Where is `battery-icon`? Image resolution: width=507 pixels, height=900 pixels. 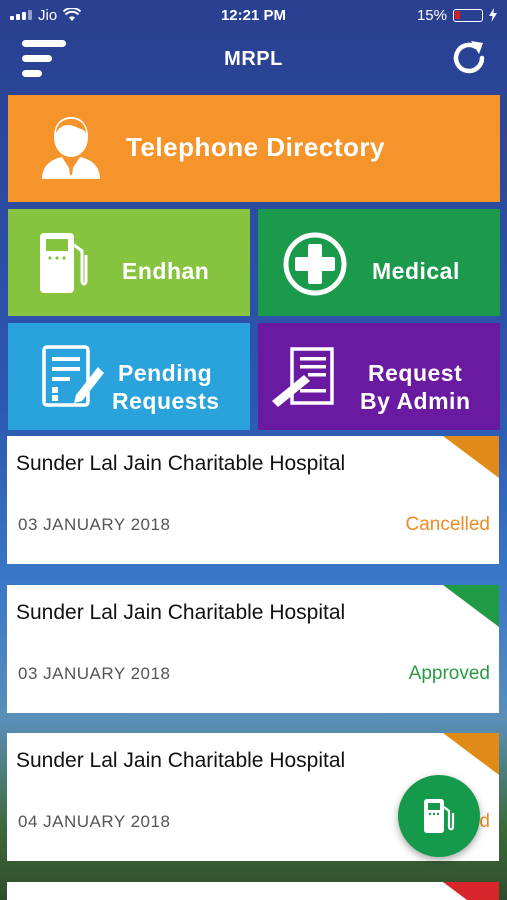 battery-icon is located at coordinates (468, 15).